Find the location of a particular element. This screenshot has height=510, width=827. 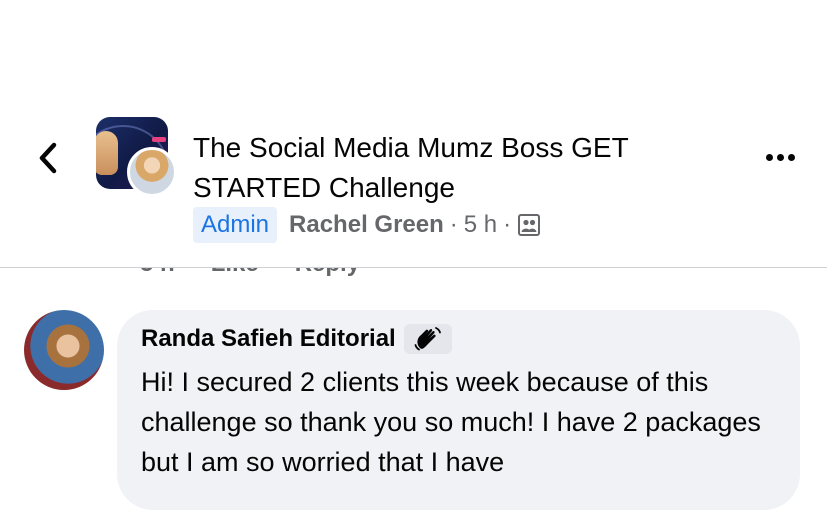

back-button is located at coordinates (48, 158).